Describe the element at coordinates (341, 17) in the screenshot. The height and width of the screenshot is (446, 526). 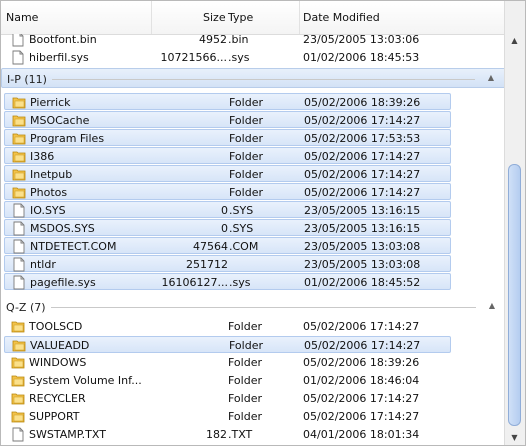
I see `column-header-date-modified: Date Modified` at that location.